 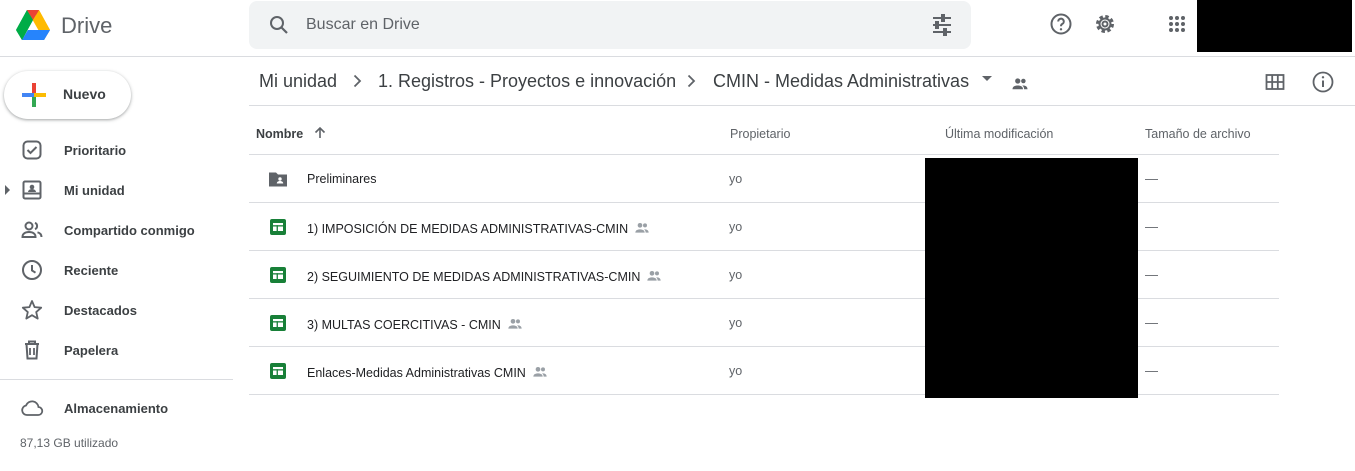 I want to click on sidebar-item-recent: Reciente, so click(x=120, y=270).